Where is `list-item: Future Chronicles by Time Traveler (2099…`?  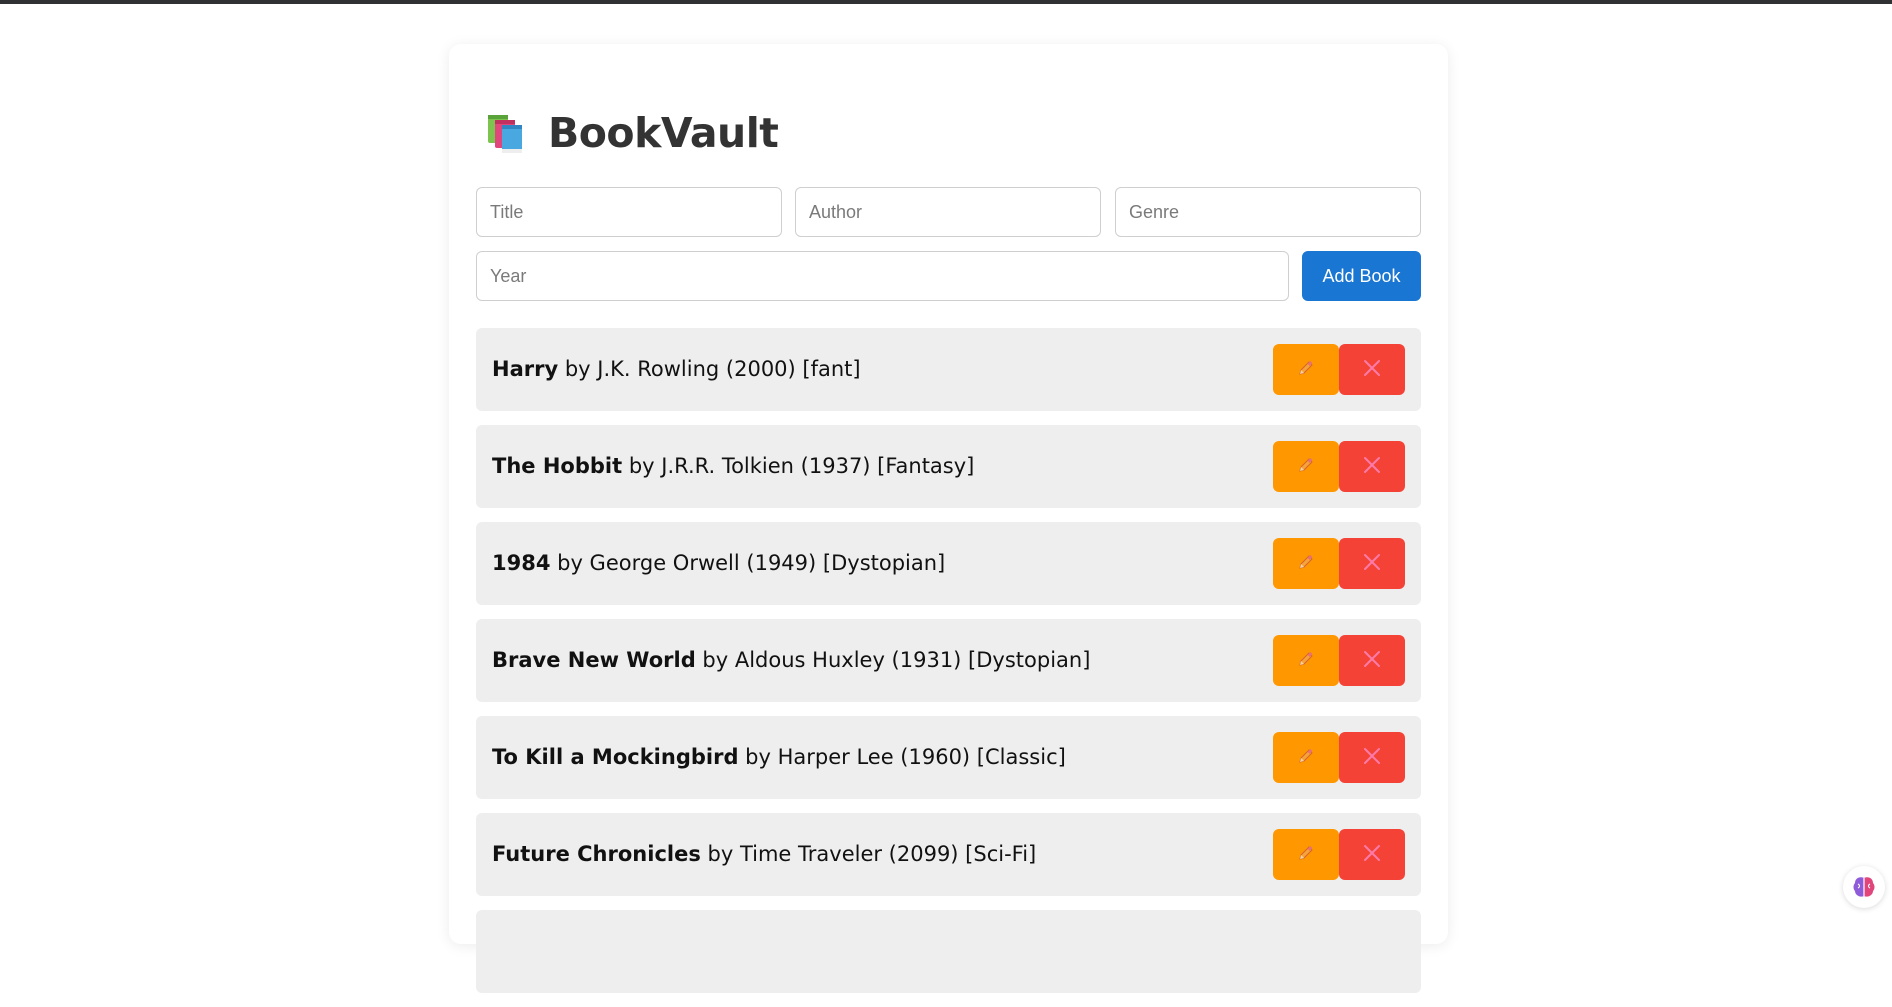 list-item: Future Chronicles by Time Traveler (2099… is located at coordinates (948, 854).